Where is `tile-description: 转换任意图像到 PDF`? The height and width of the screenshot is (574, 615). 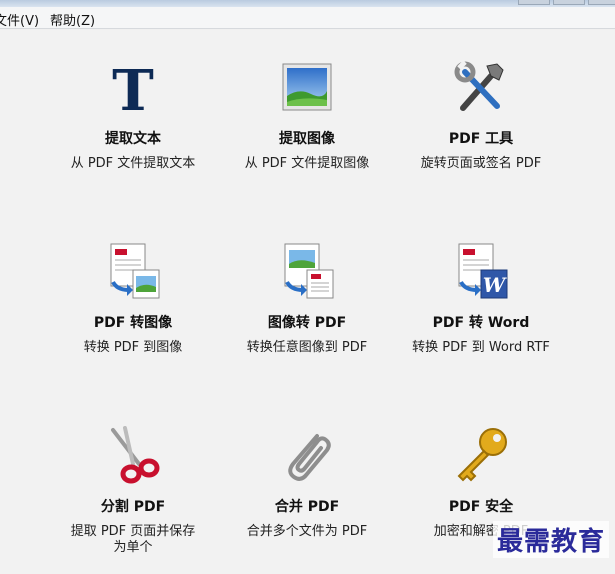 tile-description: 转换任意图像到 PDF is located at coordinates (307, 347).